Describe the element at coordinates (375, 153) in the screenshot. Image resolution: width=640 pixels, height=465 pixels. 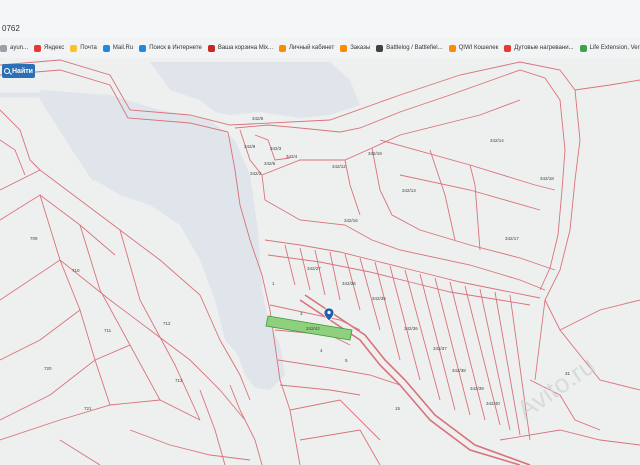
I see `plot-label: 342/19` at that location.